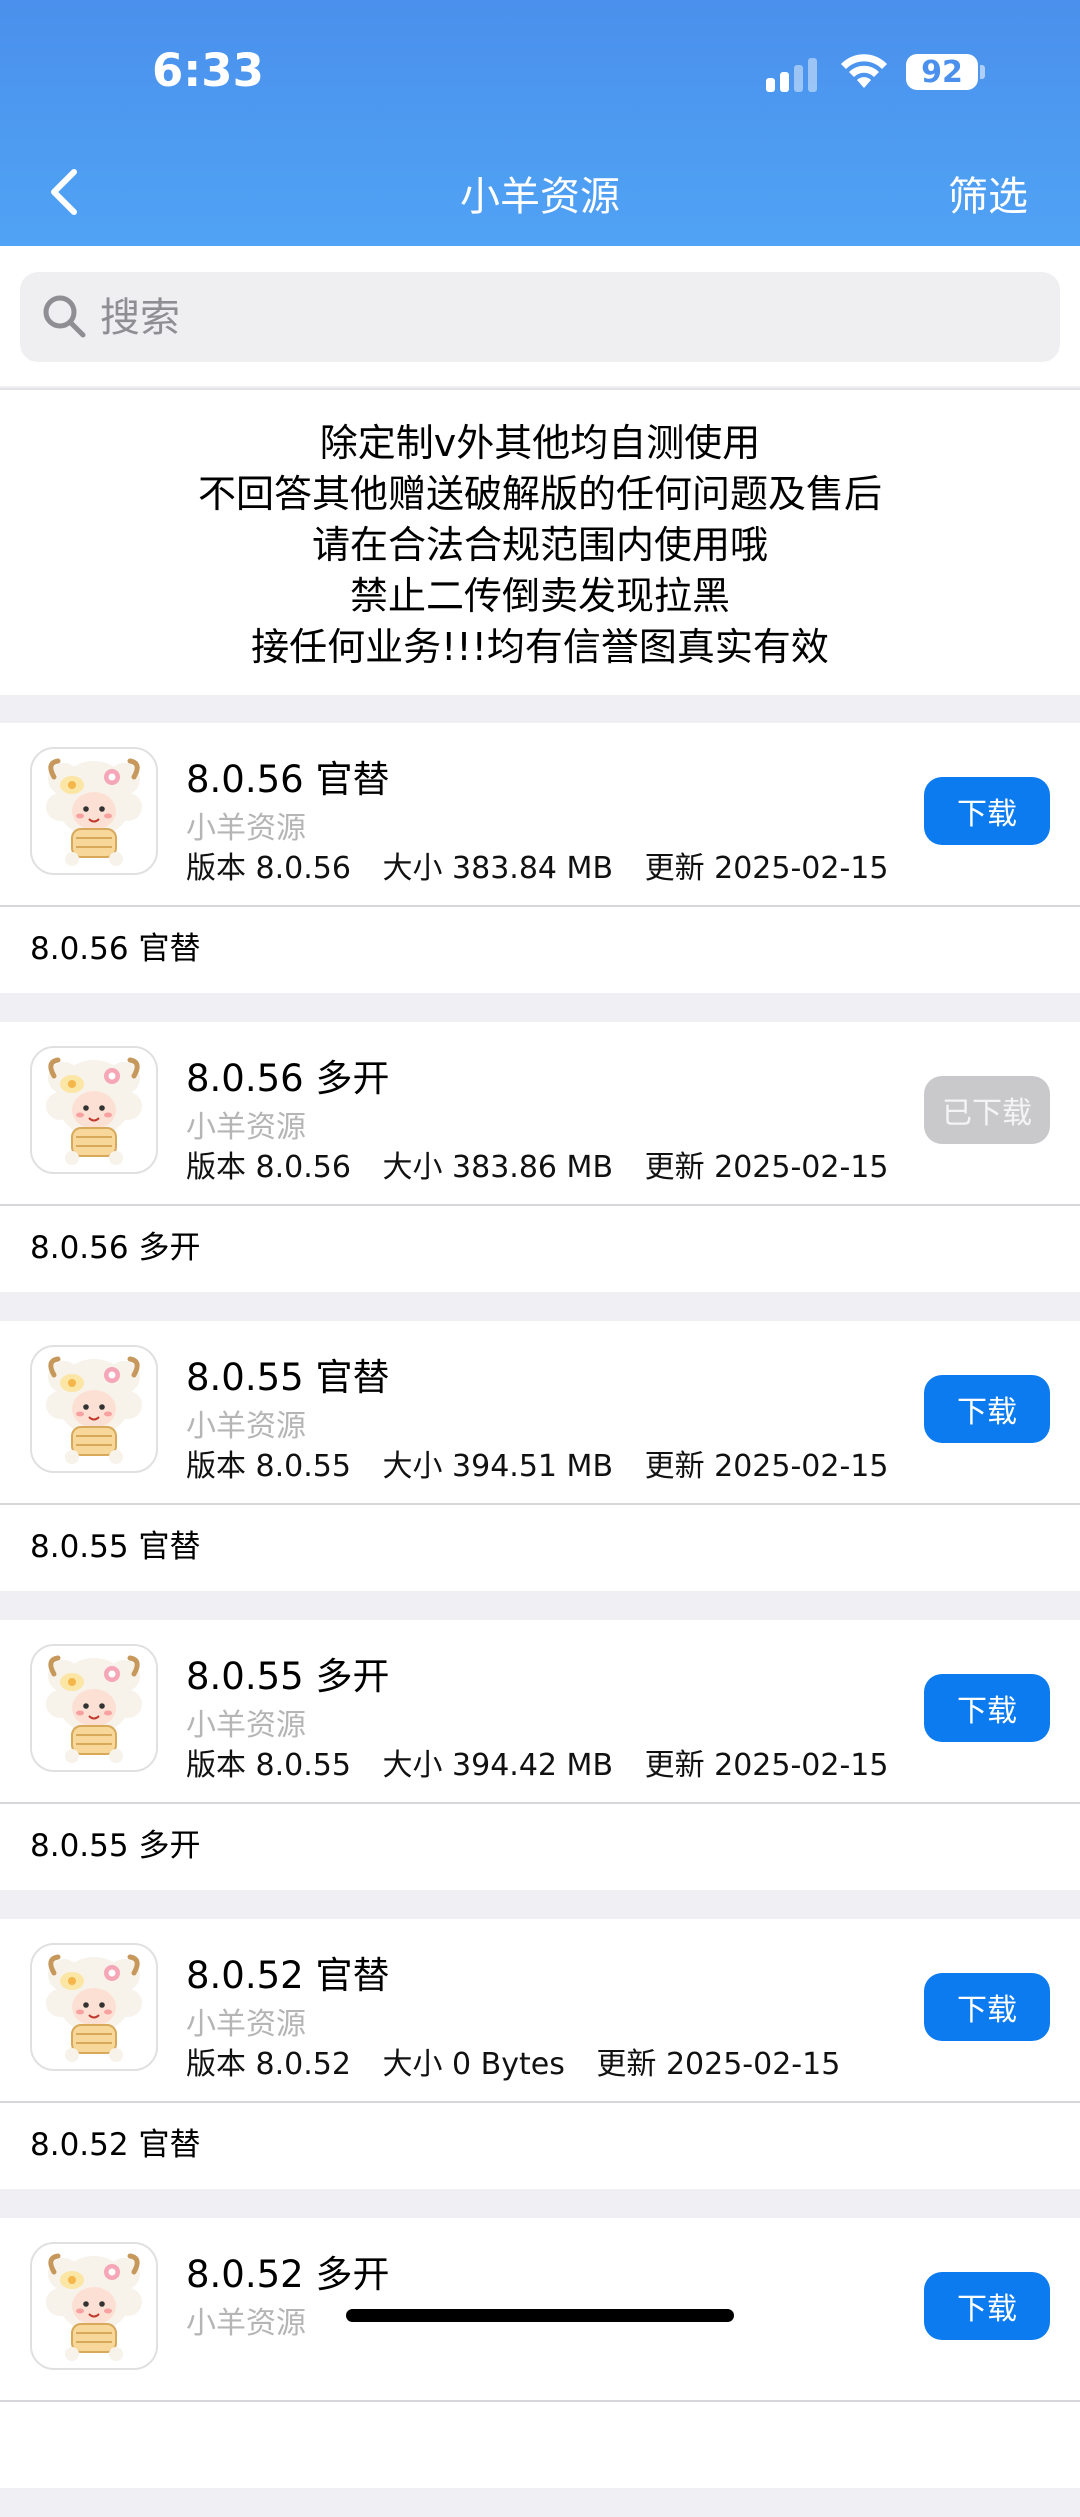 The height and width of the screenshot is (2517, 1080). What do you see at coordinates (219, 2355) in the screenshot?
I see `app-meta` at bounding box center [219, 2355].